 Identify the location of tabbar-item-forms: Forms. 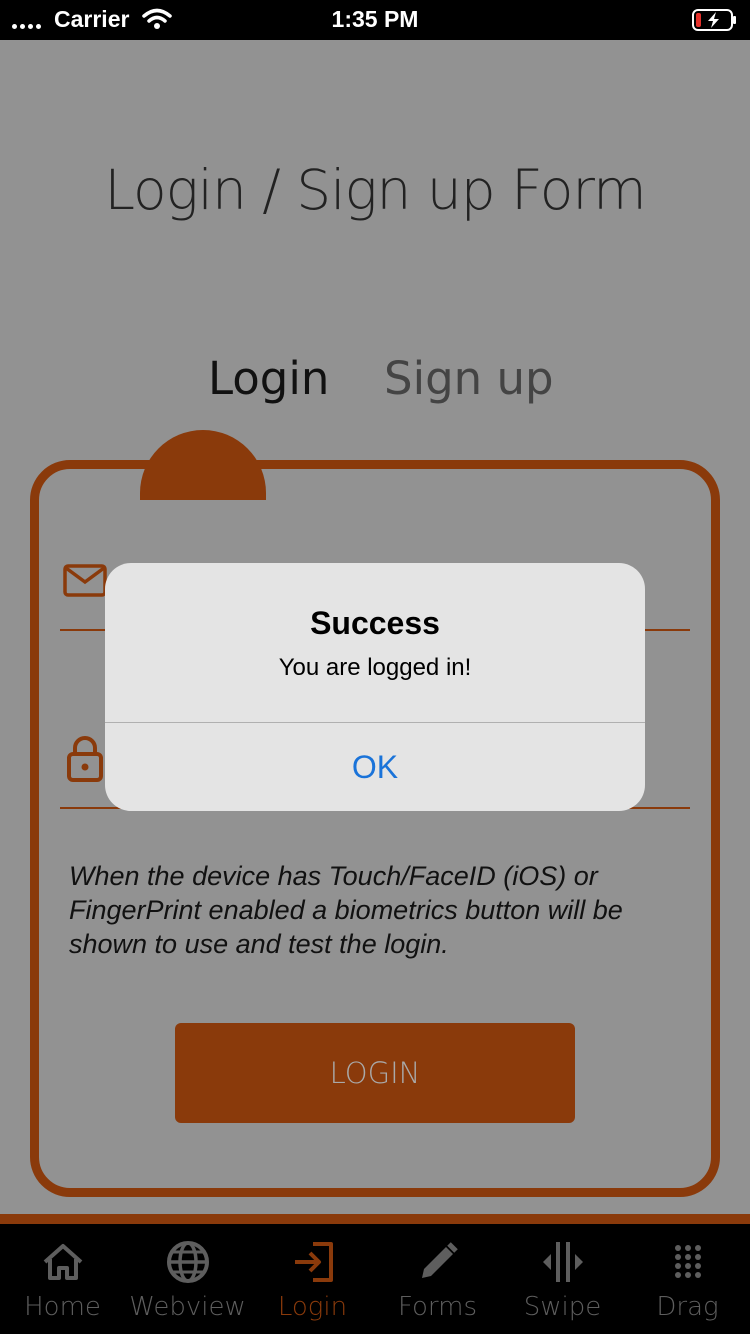
(437, 1279).